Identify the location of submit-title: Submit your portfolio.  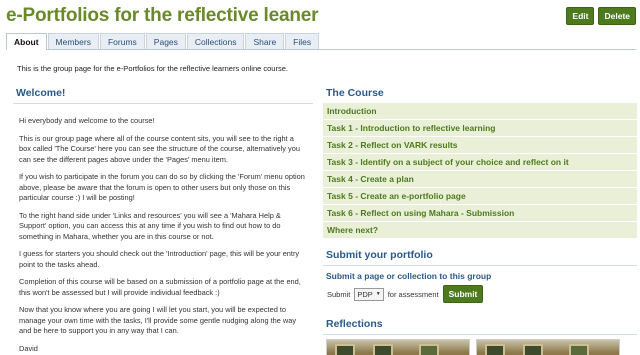
(480, 256).